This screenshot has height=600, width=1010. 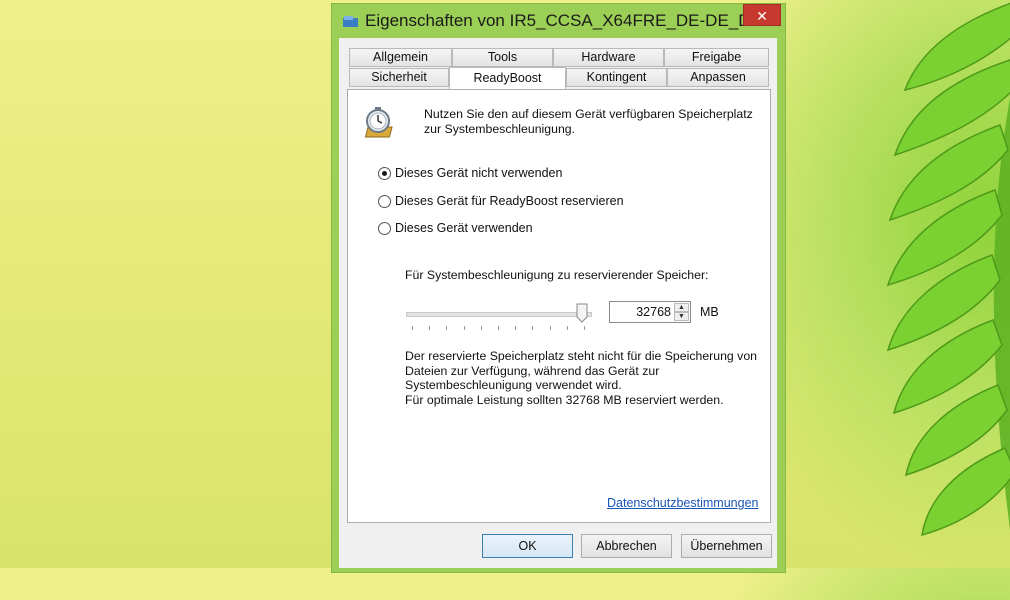 I want to click on drive-icon, so click(x=350, y=21).